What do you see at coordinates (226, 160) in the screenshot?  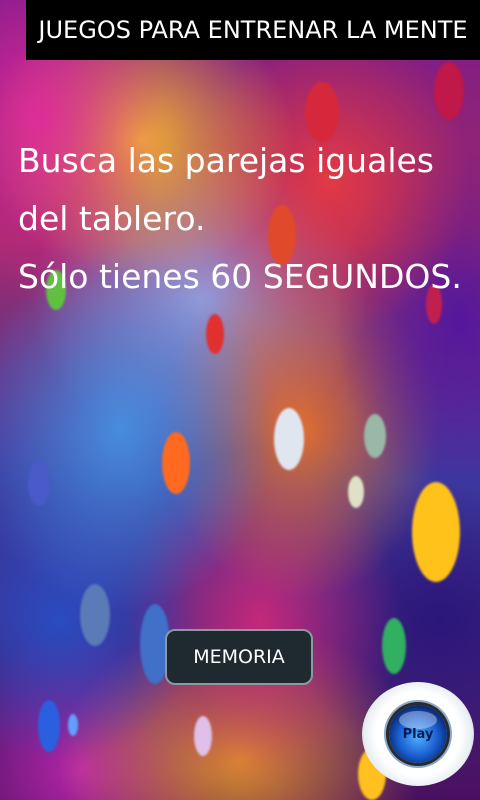 I see `instructions-line: Busca las parejas iguales` at bounding box center [226, 160].